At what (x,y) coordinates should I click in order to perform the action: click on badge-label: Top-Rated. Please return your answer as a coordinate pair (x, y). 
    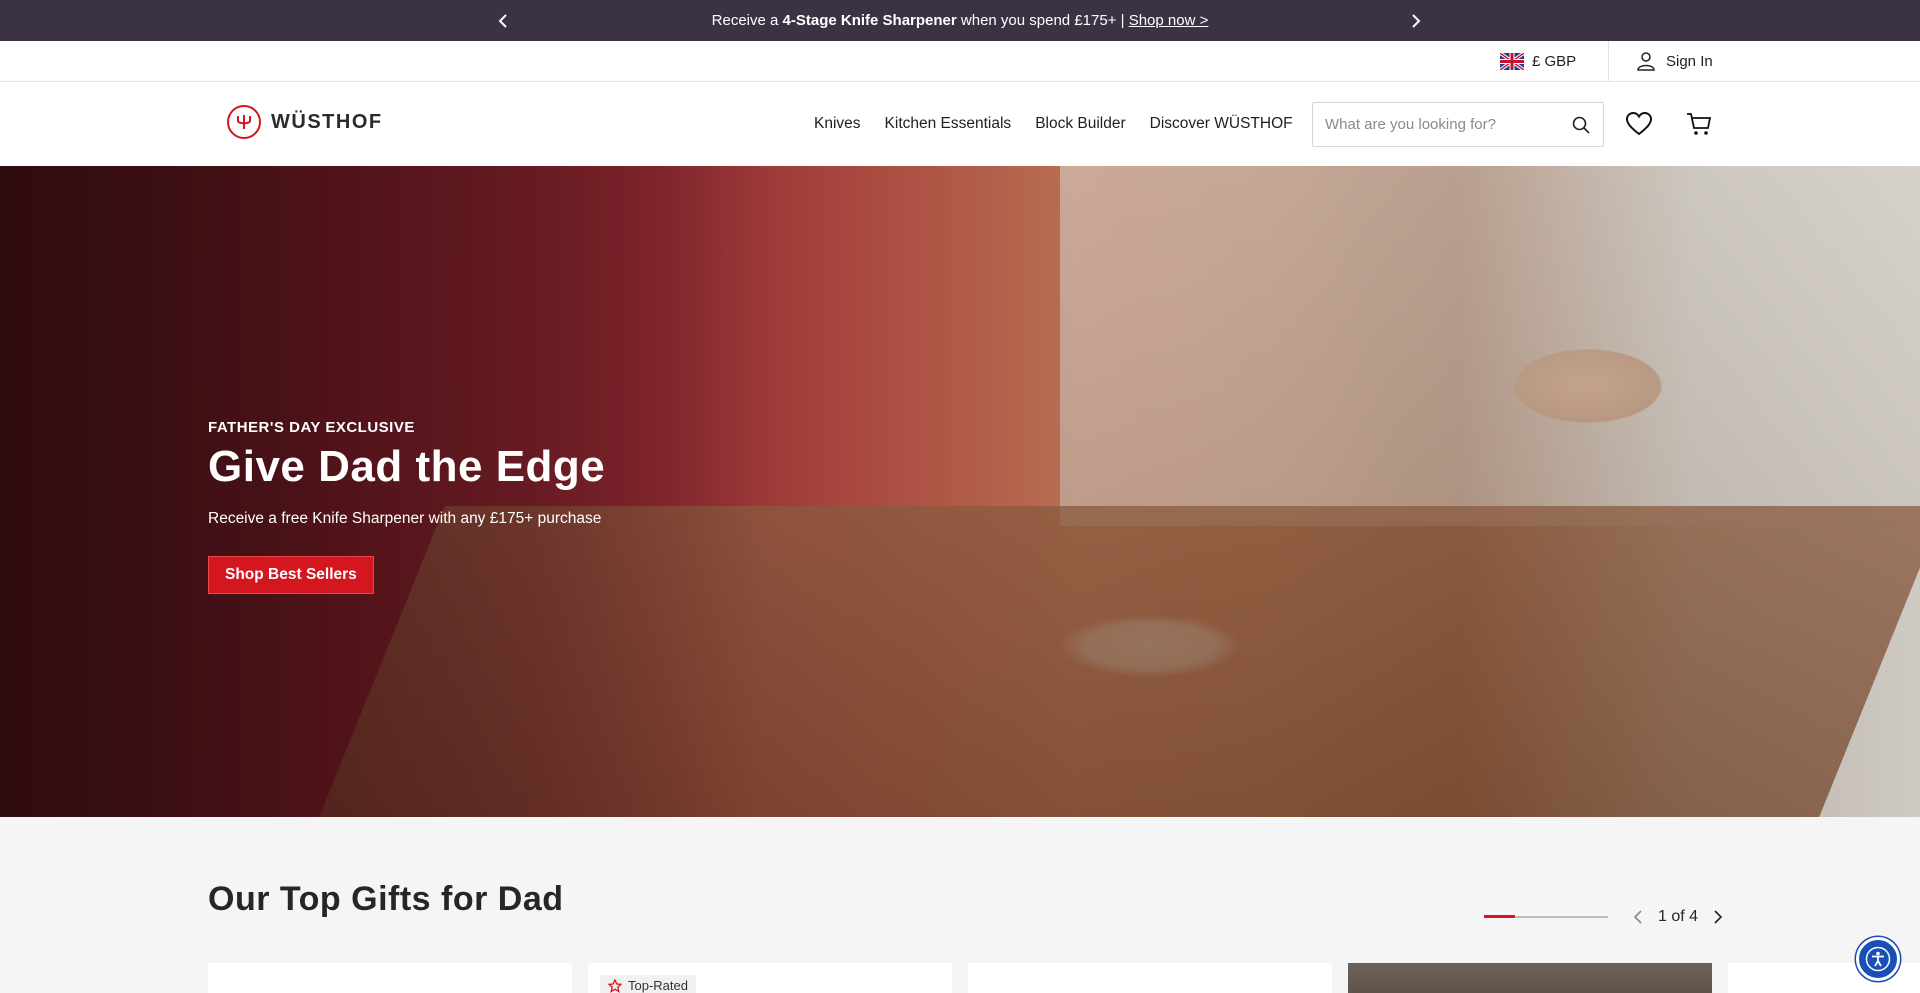
    Looking at the image, I should click on (658, 985).